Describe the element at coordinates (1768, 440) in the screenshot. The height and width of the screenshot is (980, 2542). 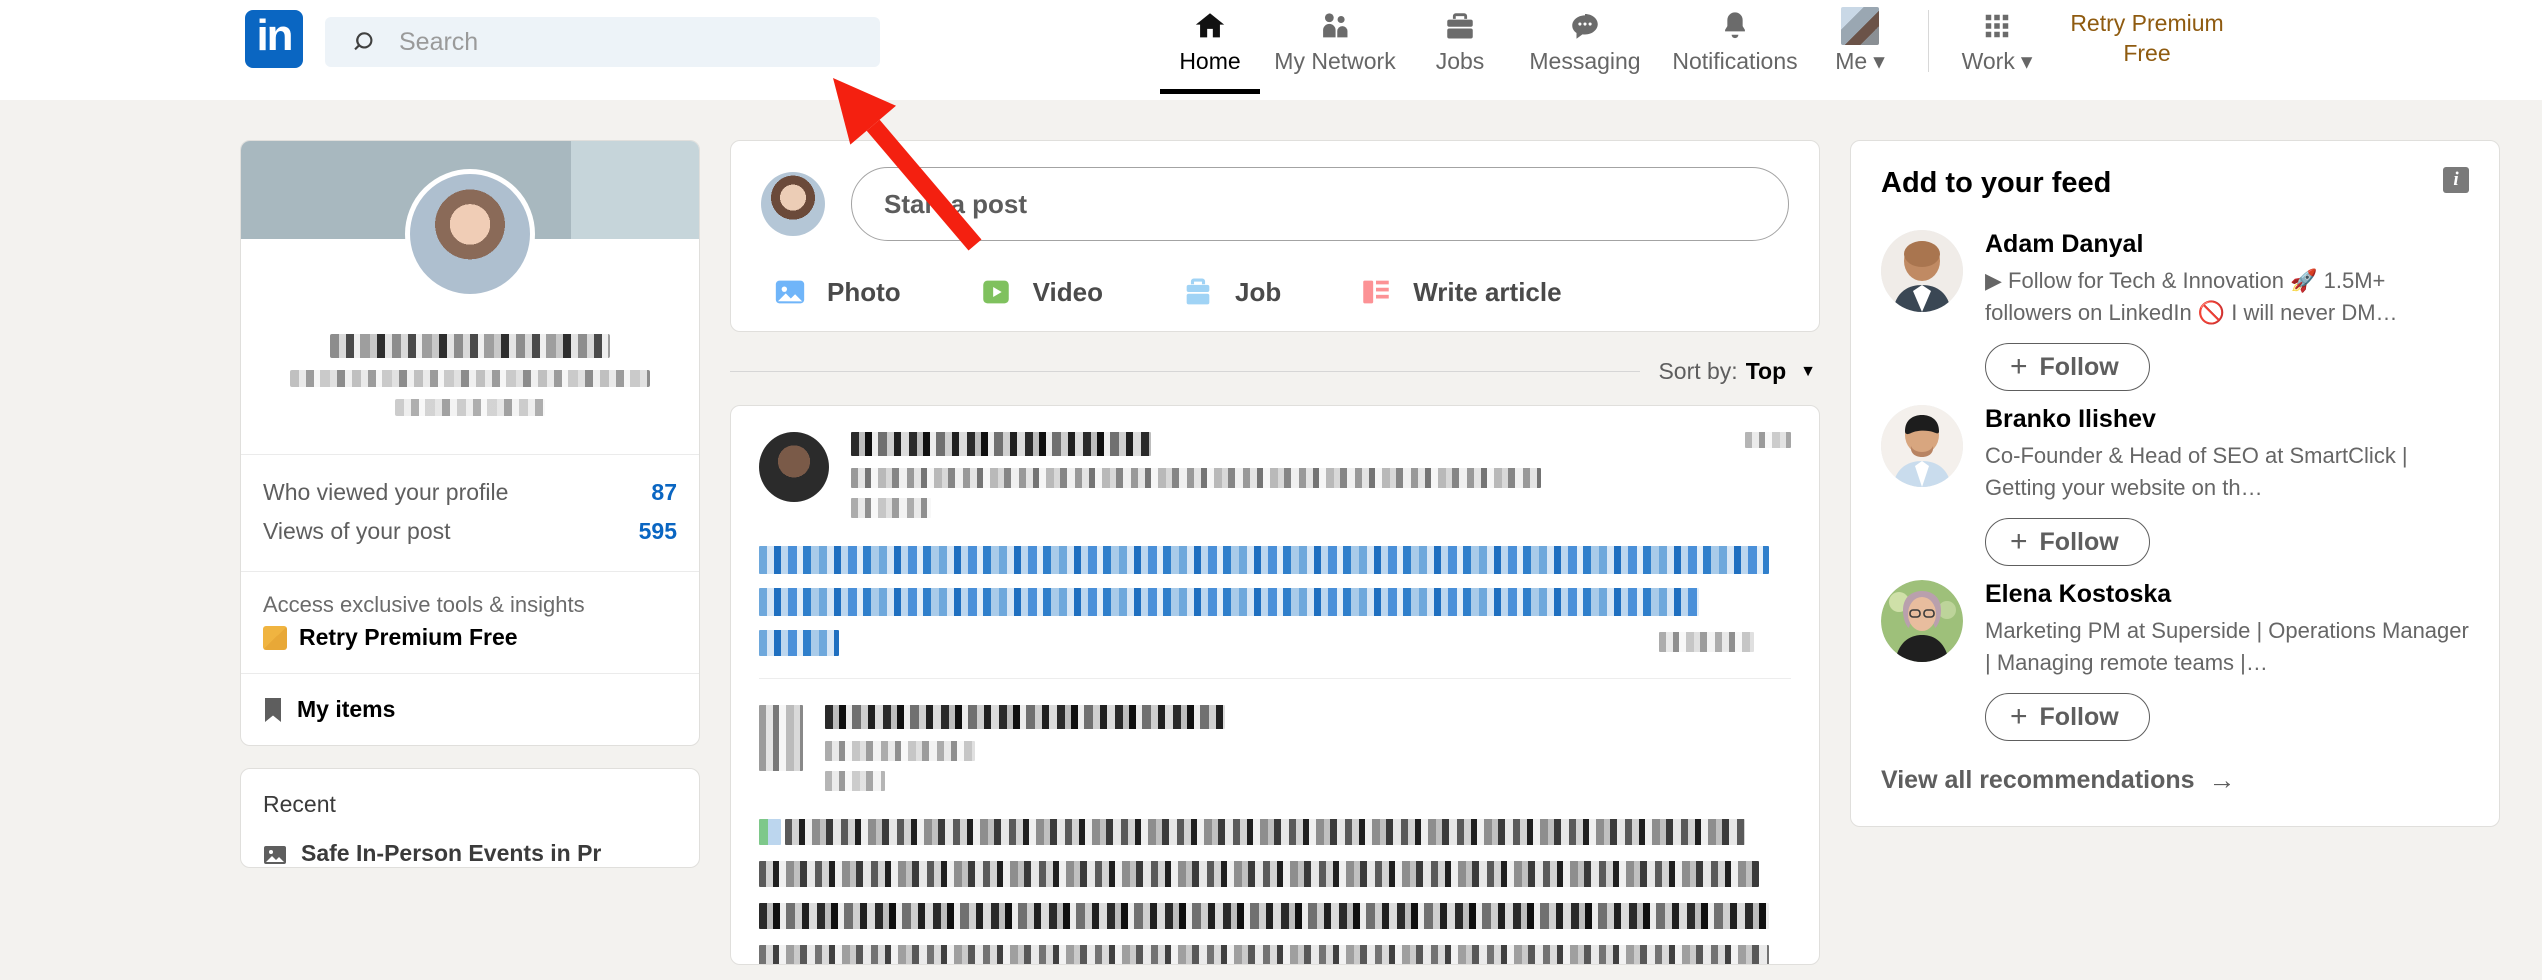
I see `post-menu-redacted` at that location.